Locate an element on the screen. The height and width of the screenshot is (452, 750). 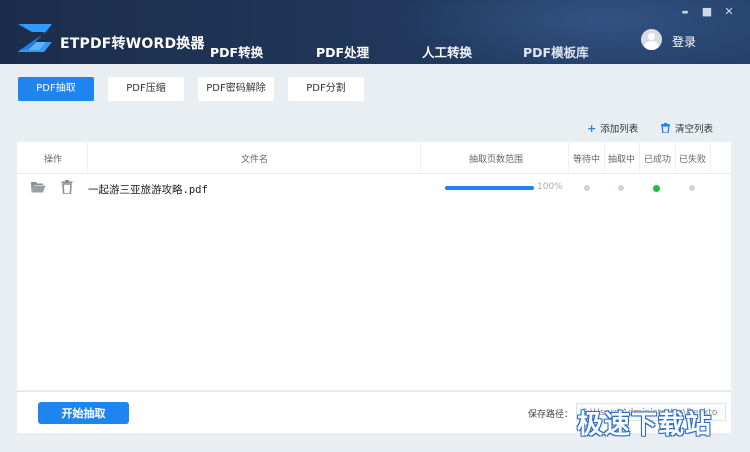
plus-icon: + is located at coordinates (592, 128).